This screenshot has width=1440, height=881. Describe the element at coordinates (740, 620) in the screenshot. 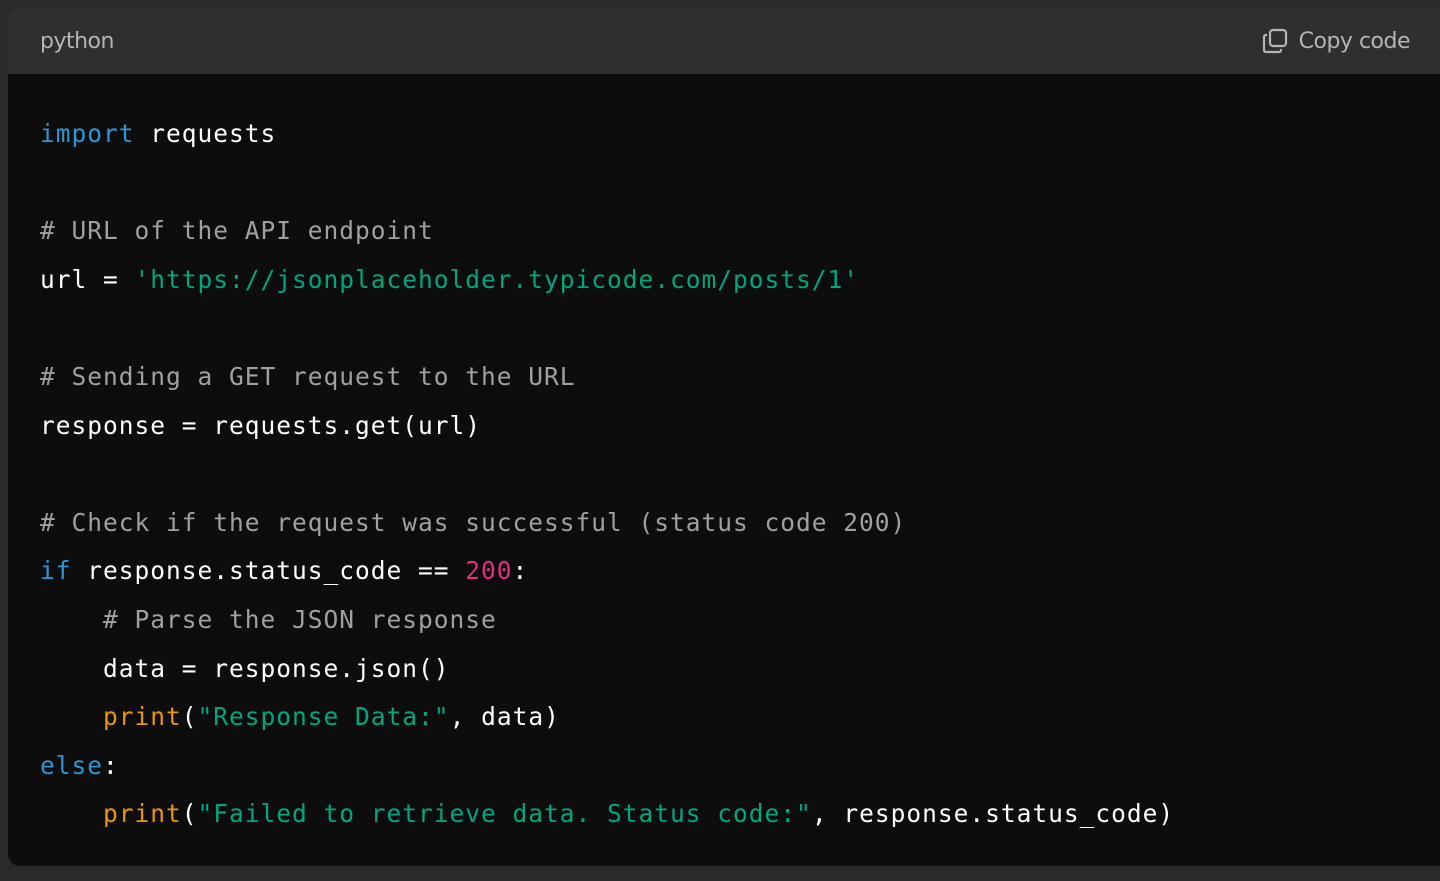

I see `code-line: # Parse the JSON response` at that location.